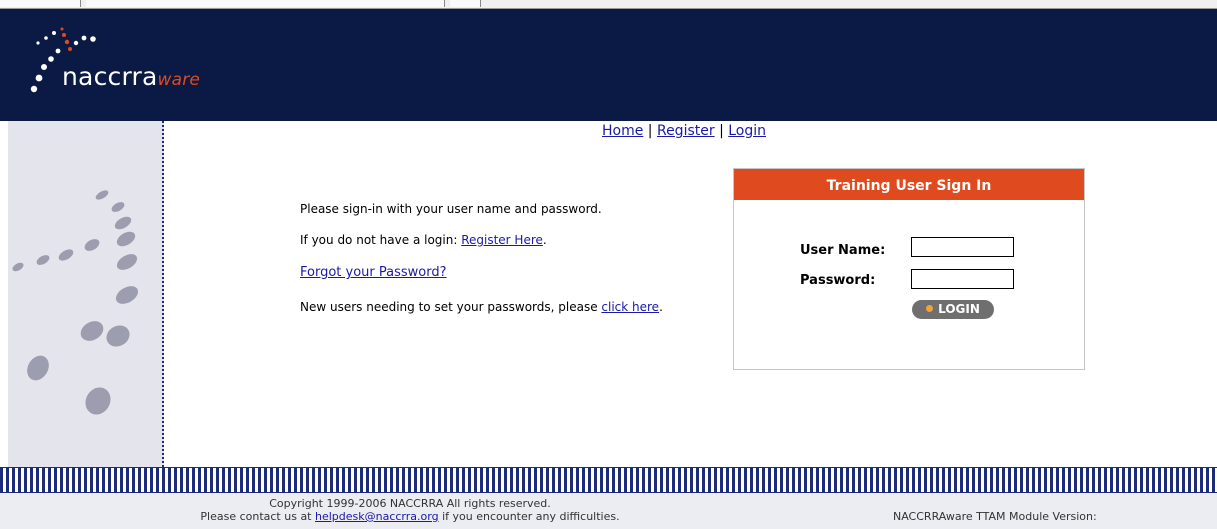 This screenshot has height=529, width=1217. Describe the element at coordinates (608, 480) in the screenshot. I see `footer-stripe-divider` at that location.